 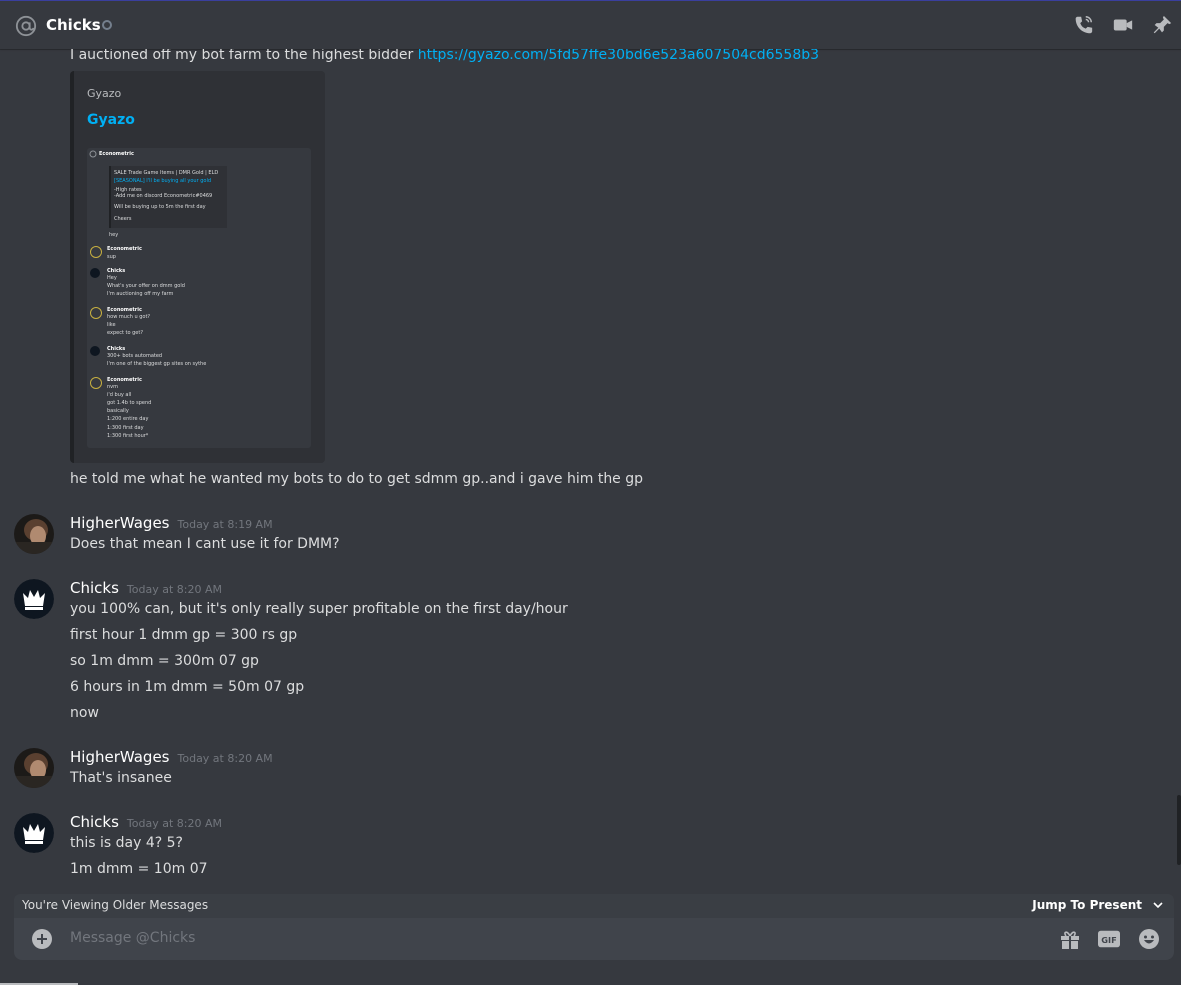 What do you see at coordinates (42, 939) in the screenshot?
I see `upload-plus-icon` at bounding box center [42, 939].